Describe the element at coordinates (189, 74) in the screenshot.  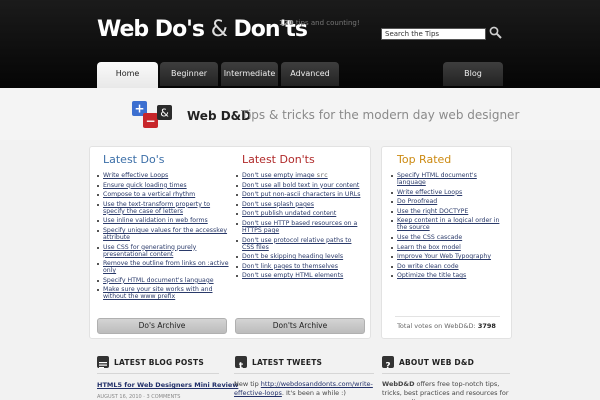
I see `tab-beginner: Beginner` at that location.